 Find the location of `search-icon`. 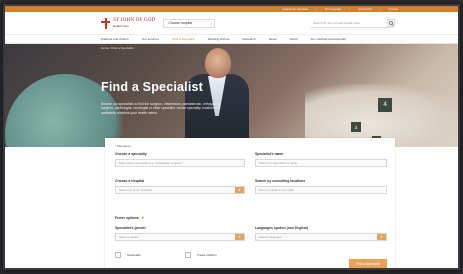

search-icon is located at coordinates (391, 23).